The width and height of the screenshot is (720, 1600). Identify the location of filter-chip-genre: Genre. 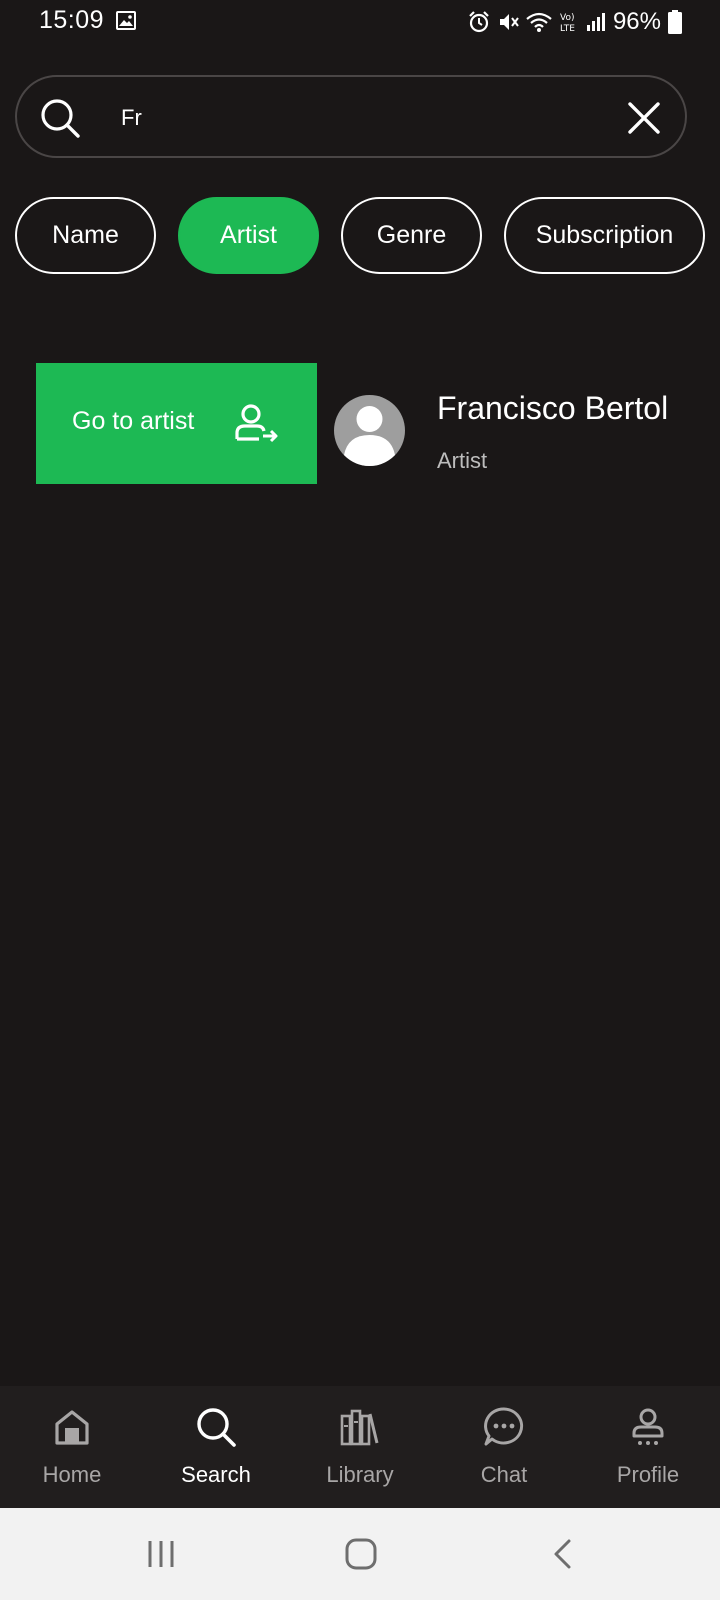
(411, 235).